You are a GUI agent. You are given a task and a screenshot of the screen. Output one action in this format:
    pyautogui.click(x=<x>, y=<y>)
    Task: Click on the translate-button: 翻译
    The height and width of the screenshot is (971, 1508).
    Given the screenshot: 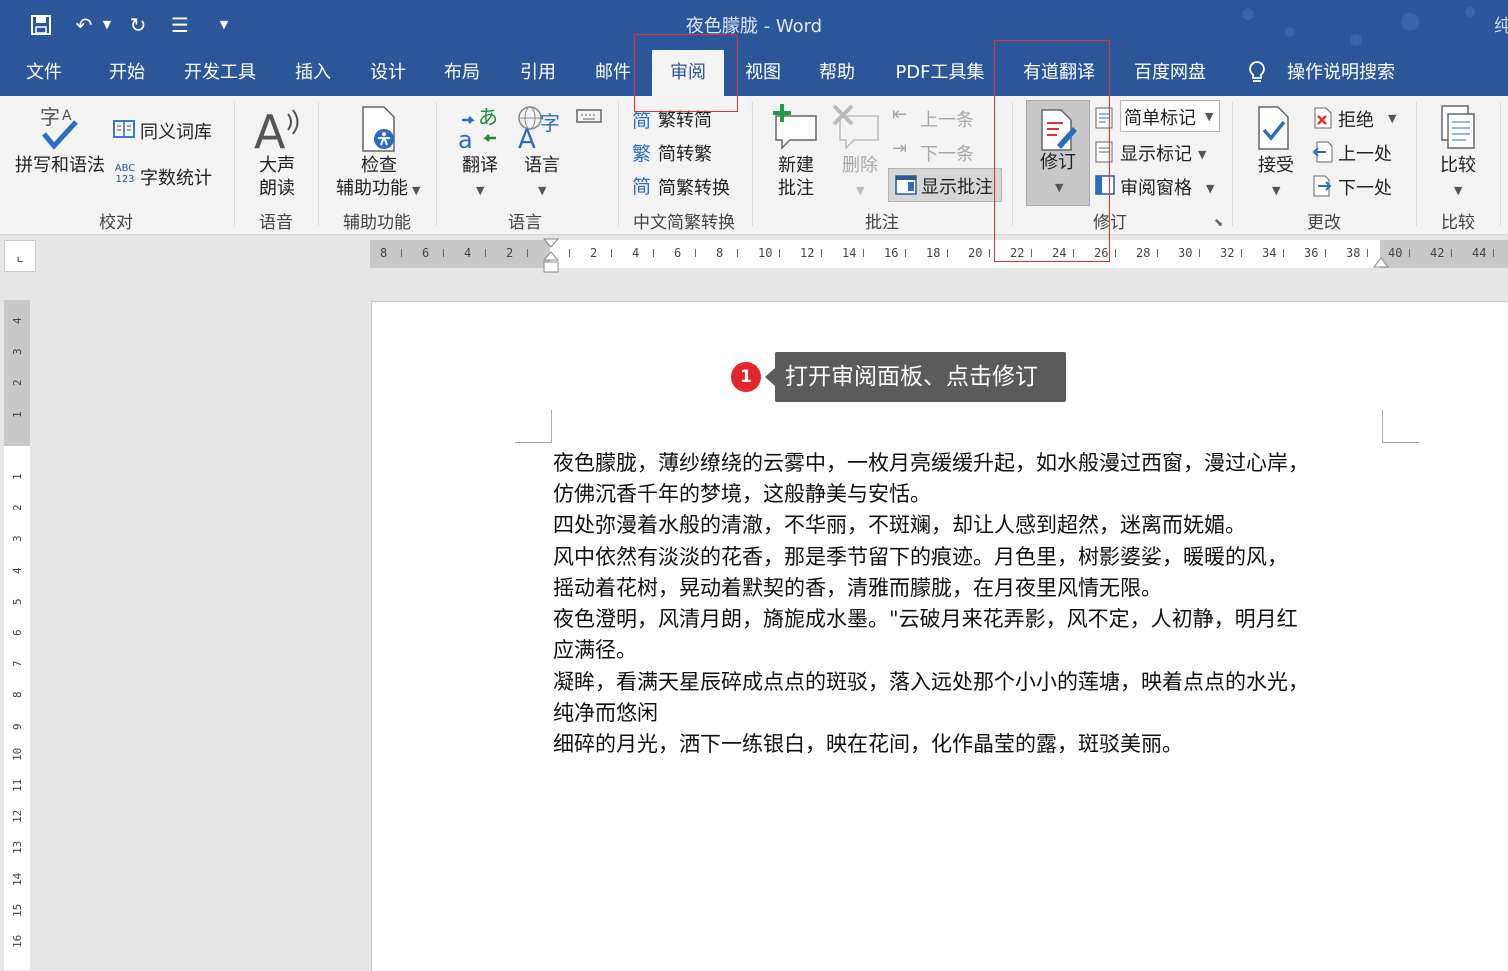 What is the action you would take?
    pyautogui.click(x=480, y=165)
    